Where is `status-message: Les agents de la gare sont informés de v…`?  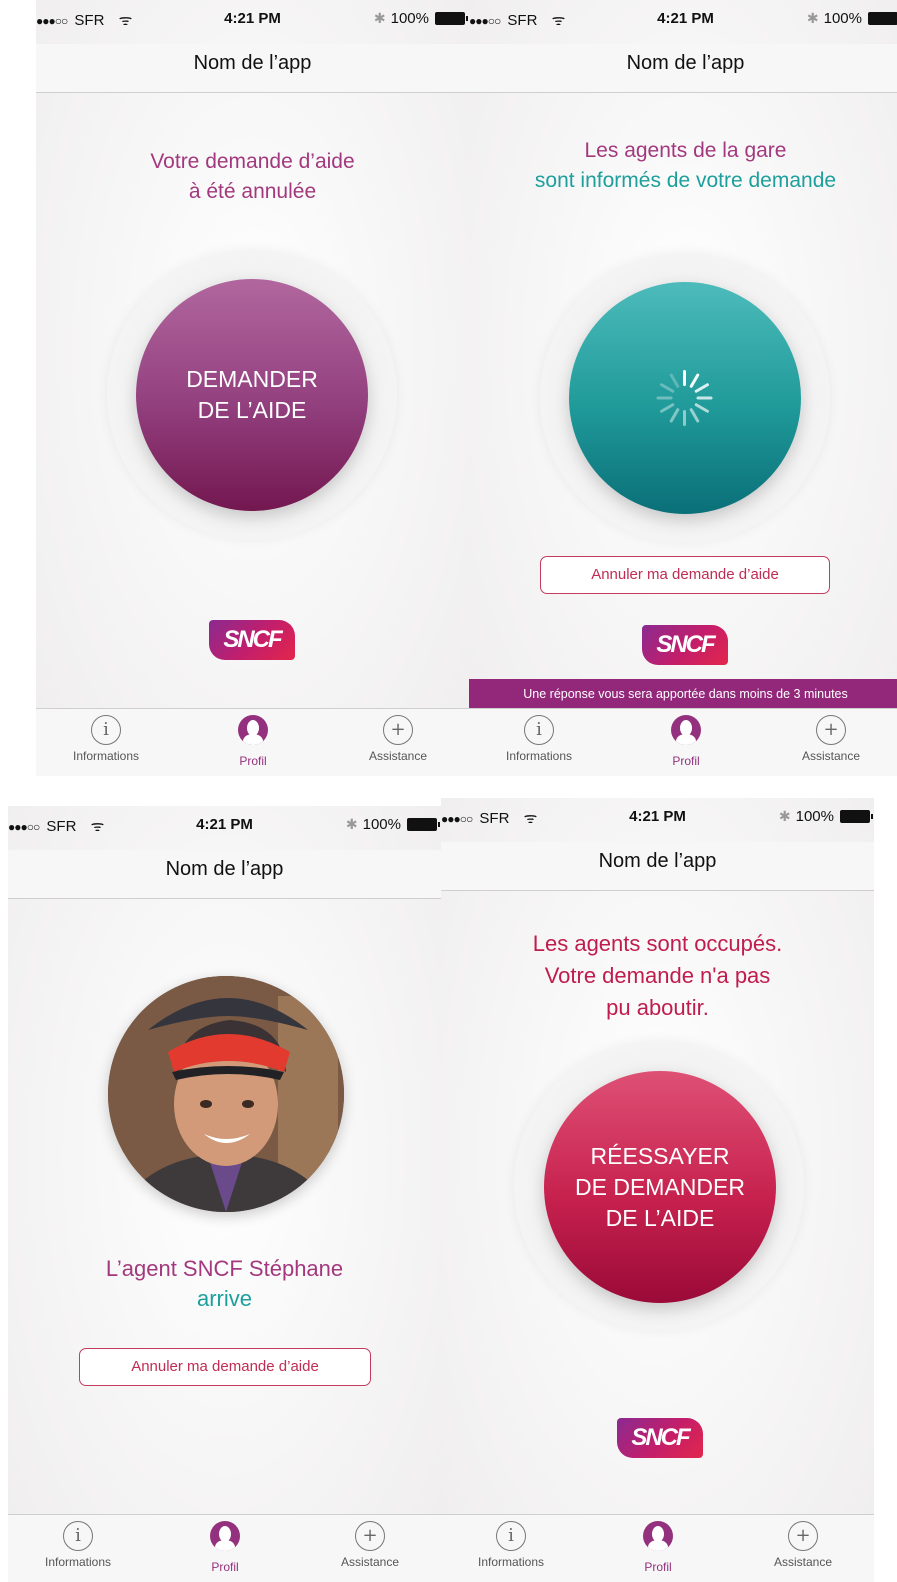
status-message: Les agents de la gare sont informés de v… is located at coordinates (685, 165).